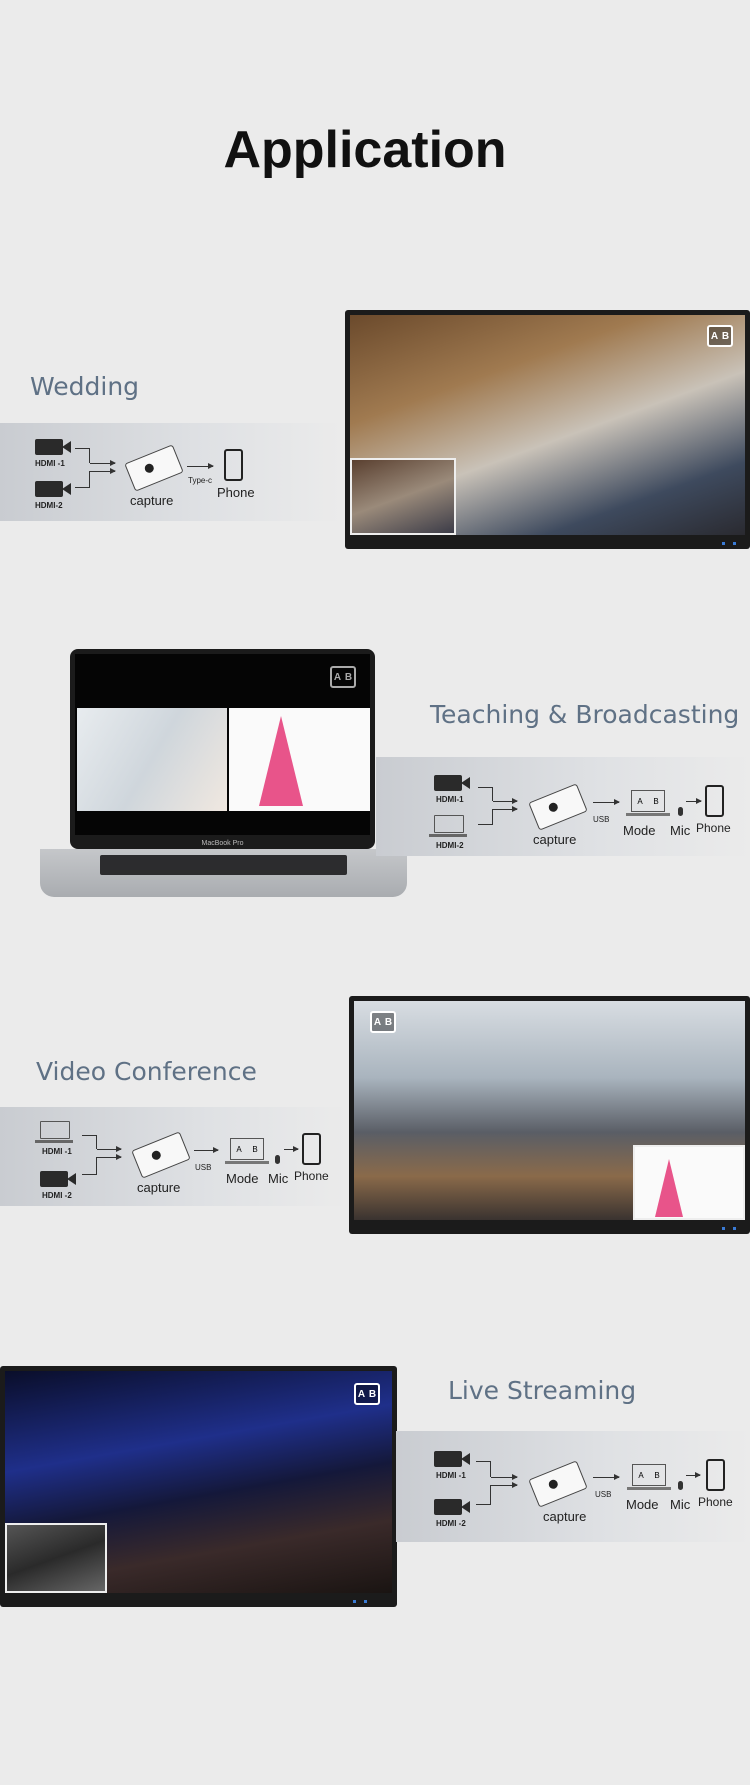  I want to click on conference-display: AB, so click(549, 1115).